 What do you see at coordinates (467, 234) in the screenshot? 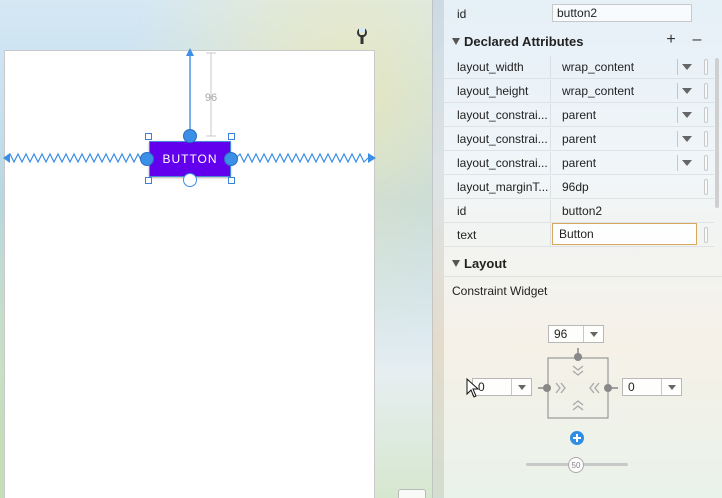
I see `attribute-name: text` at bounding box center [467, 234].